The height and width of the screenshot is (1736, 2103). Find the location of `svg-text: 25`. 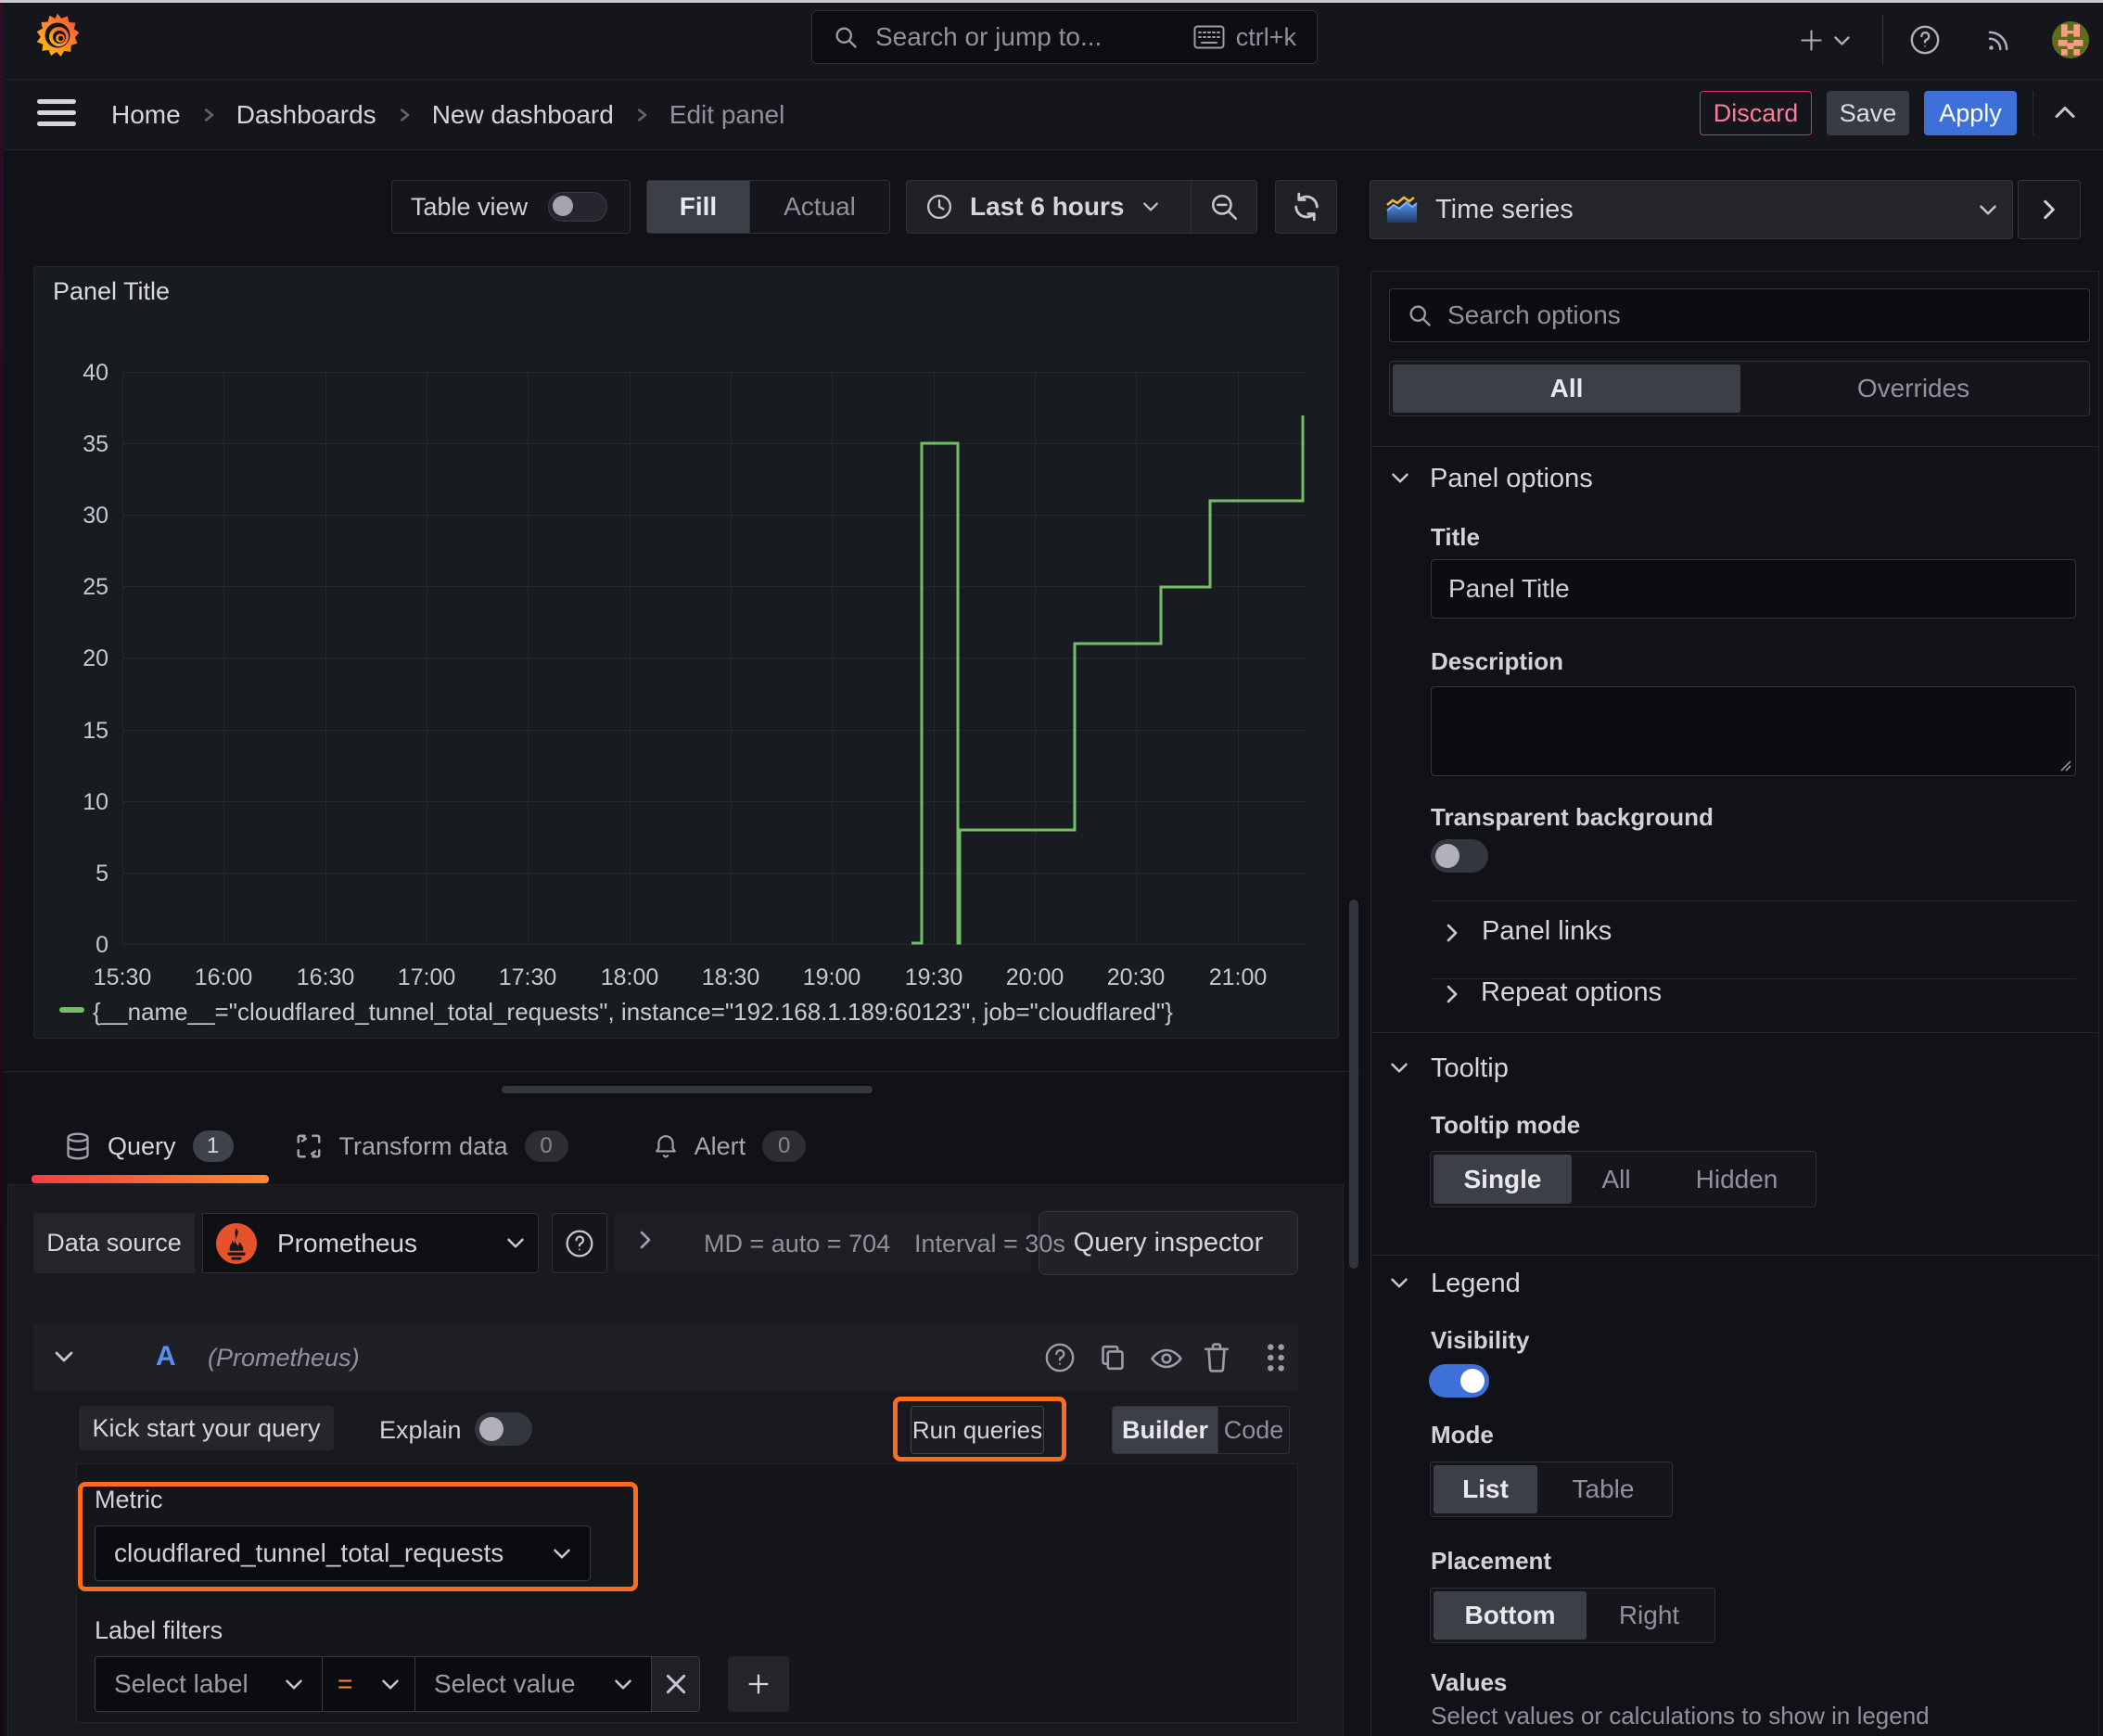

svg-text: 25 is located at coordinates (95, 587).